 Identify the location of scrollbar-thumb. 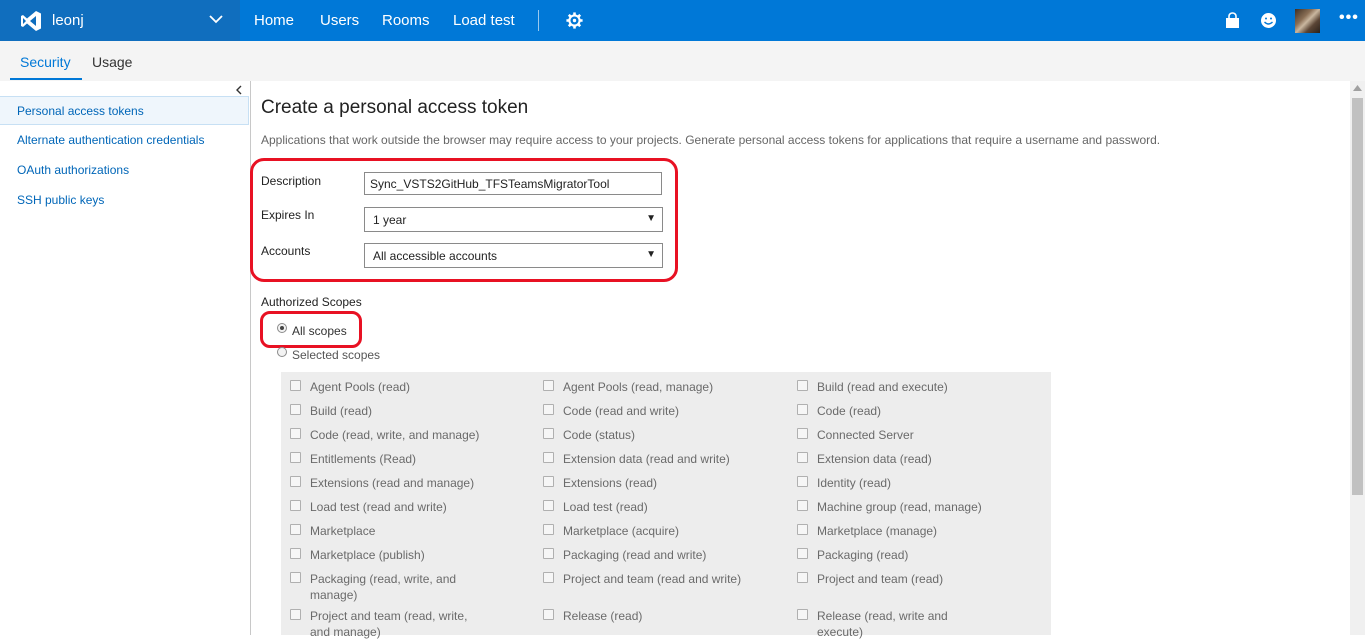
(1357, 296).